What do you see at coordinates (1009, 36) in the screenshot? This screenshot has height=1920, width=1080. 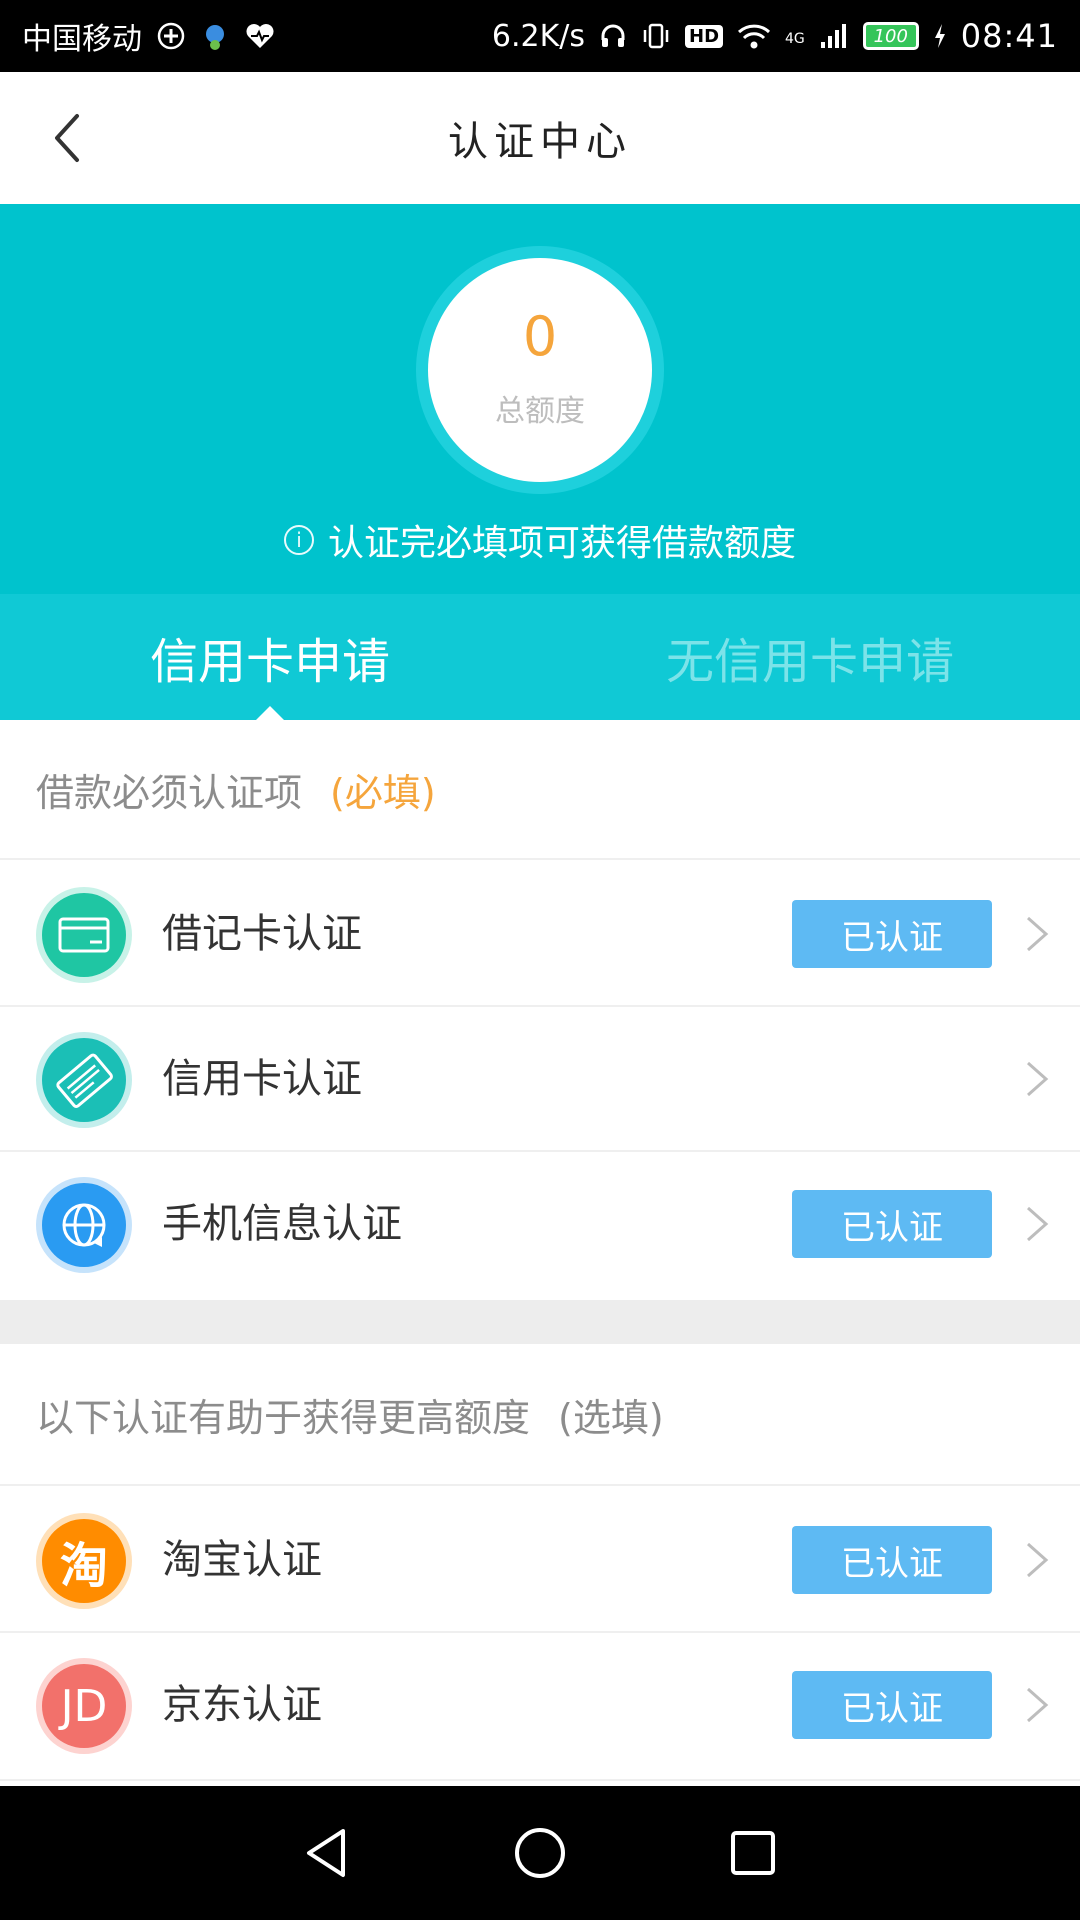 I see `clock: 08:41` at bounding box center [1009, 36].